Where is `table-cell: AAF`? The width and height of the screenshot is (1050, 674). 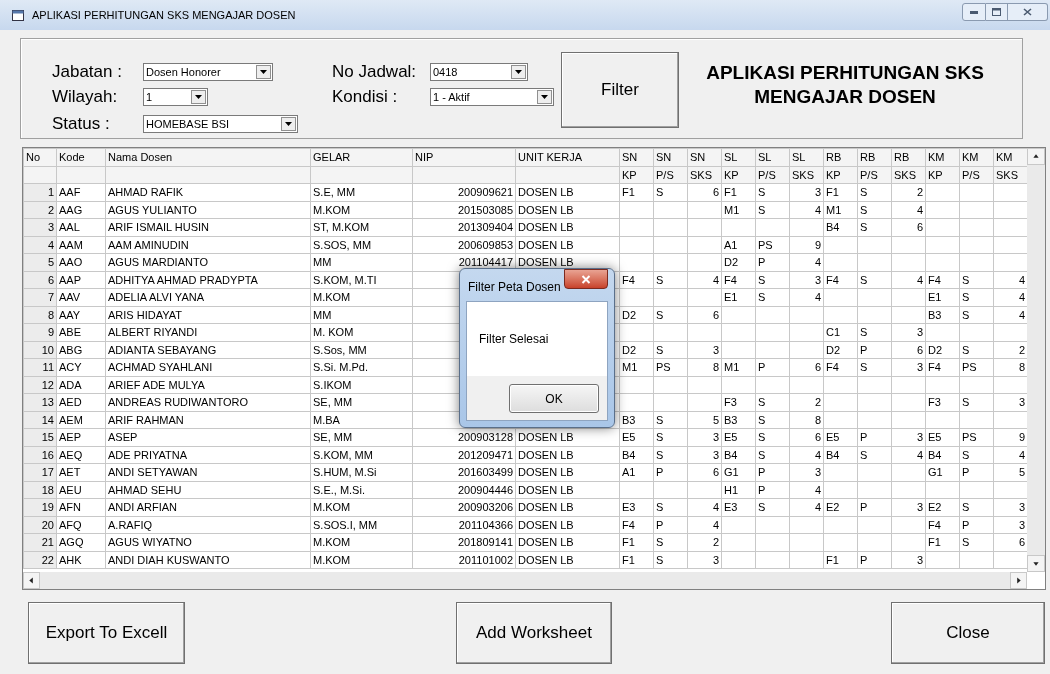 table-cell: AAF is located at coordinates (81, 192).